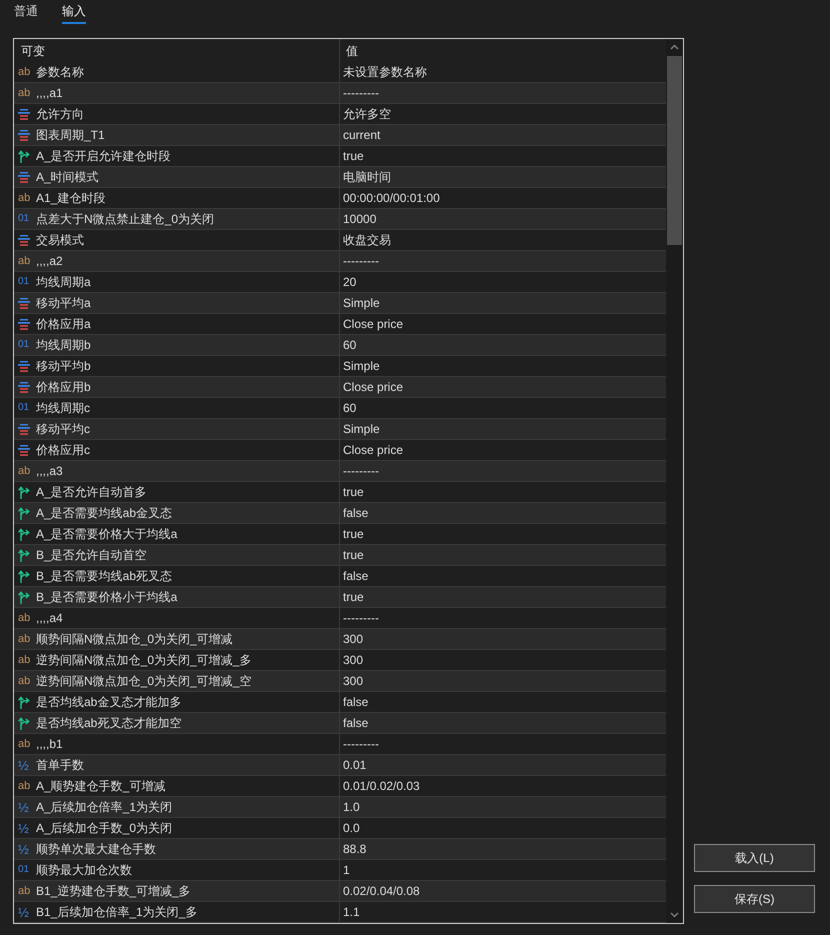  What do you see at coordinates (340, 114) in the screenshot?
I see `parameter-row: 允许方向 允许多空` at bounding box center [340, 114].